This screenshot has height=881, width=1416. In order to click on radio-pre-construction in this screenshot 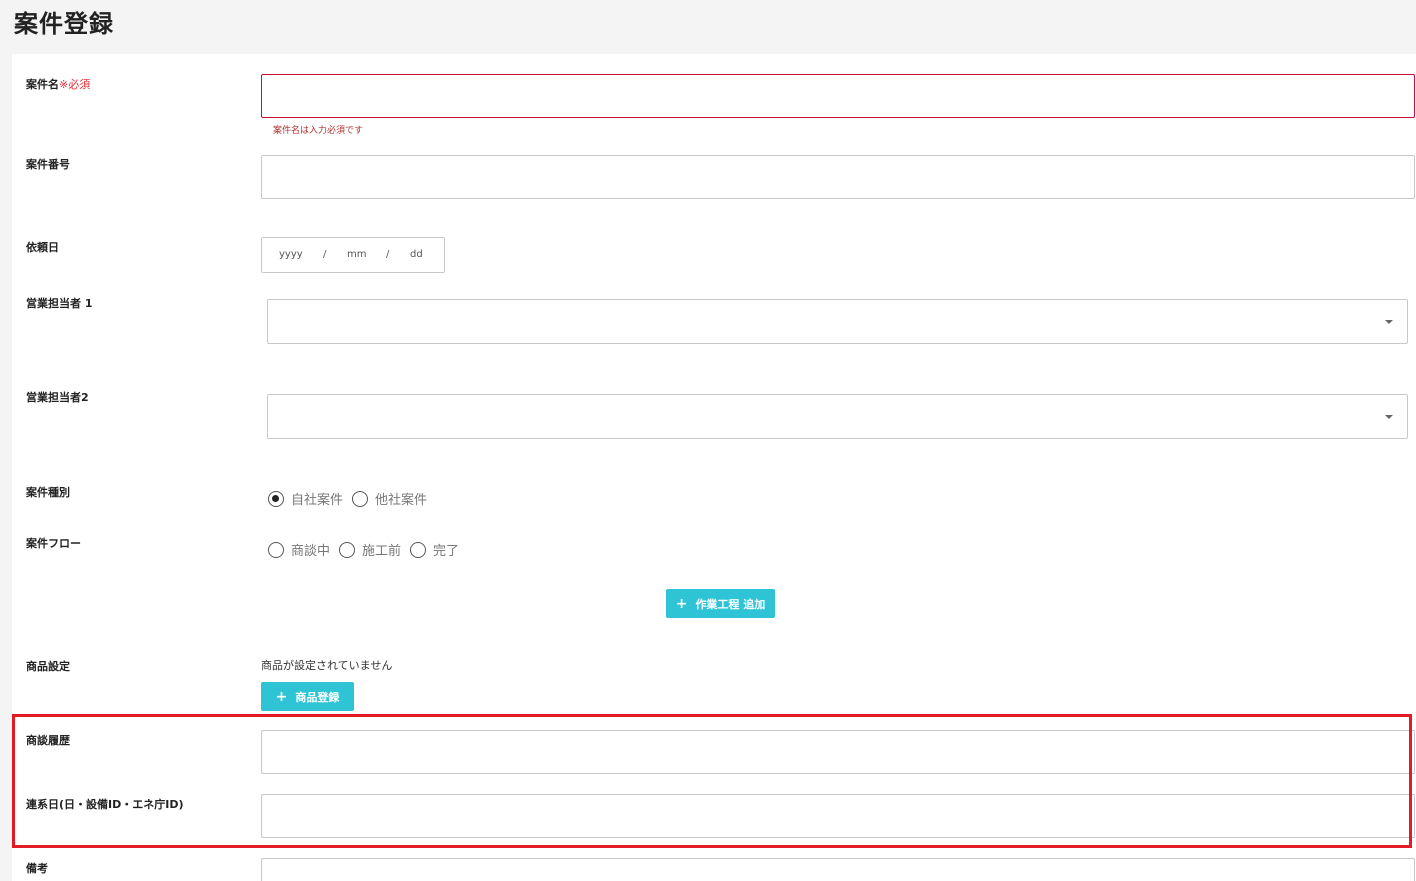, I will do `click(347, 549)`.